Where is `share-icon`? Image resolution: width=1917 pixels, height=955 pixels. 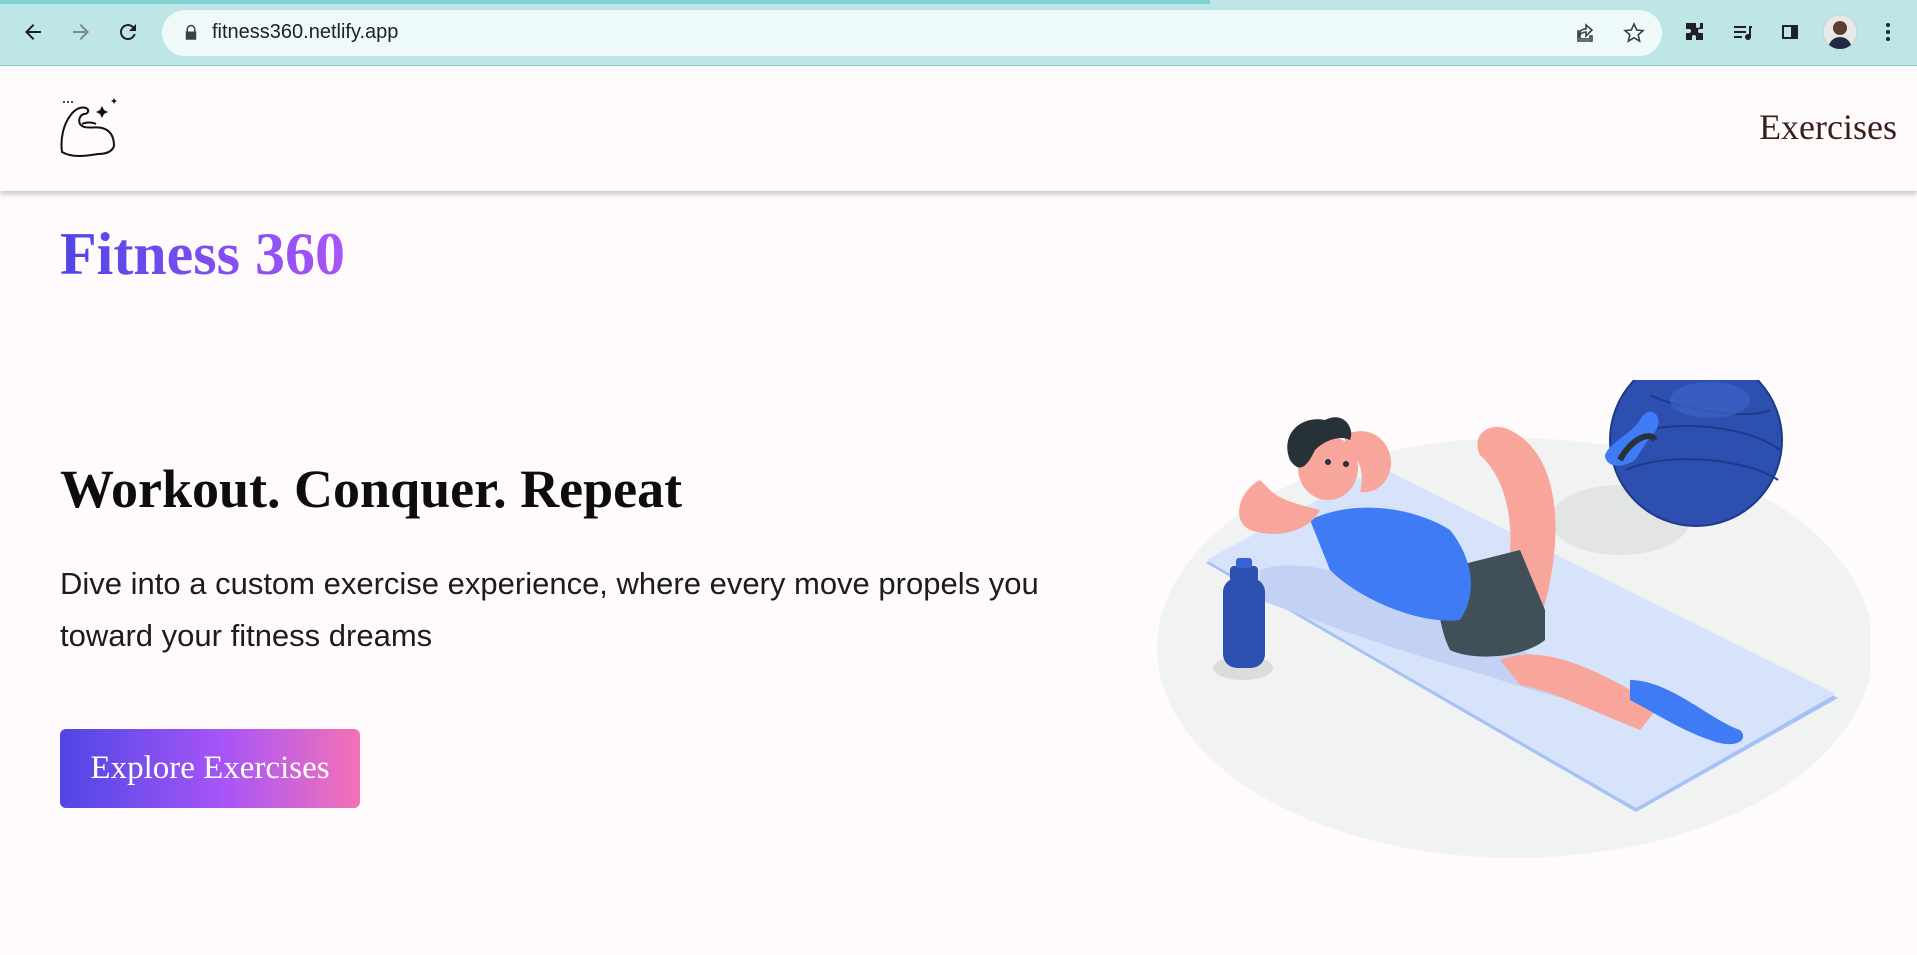 share-icon is located at coordinates (1586, 33).